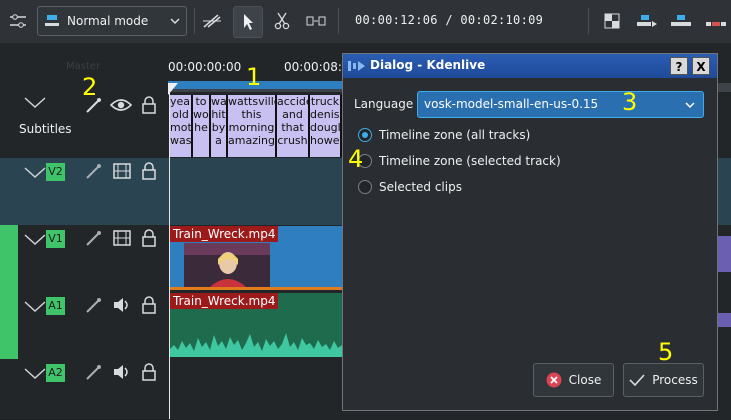 The image size is (731, 420). What do you see at coordinates (365, 187) in the screenshot?
I see `radio-selected-clips` at bounding box center [365, 187].